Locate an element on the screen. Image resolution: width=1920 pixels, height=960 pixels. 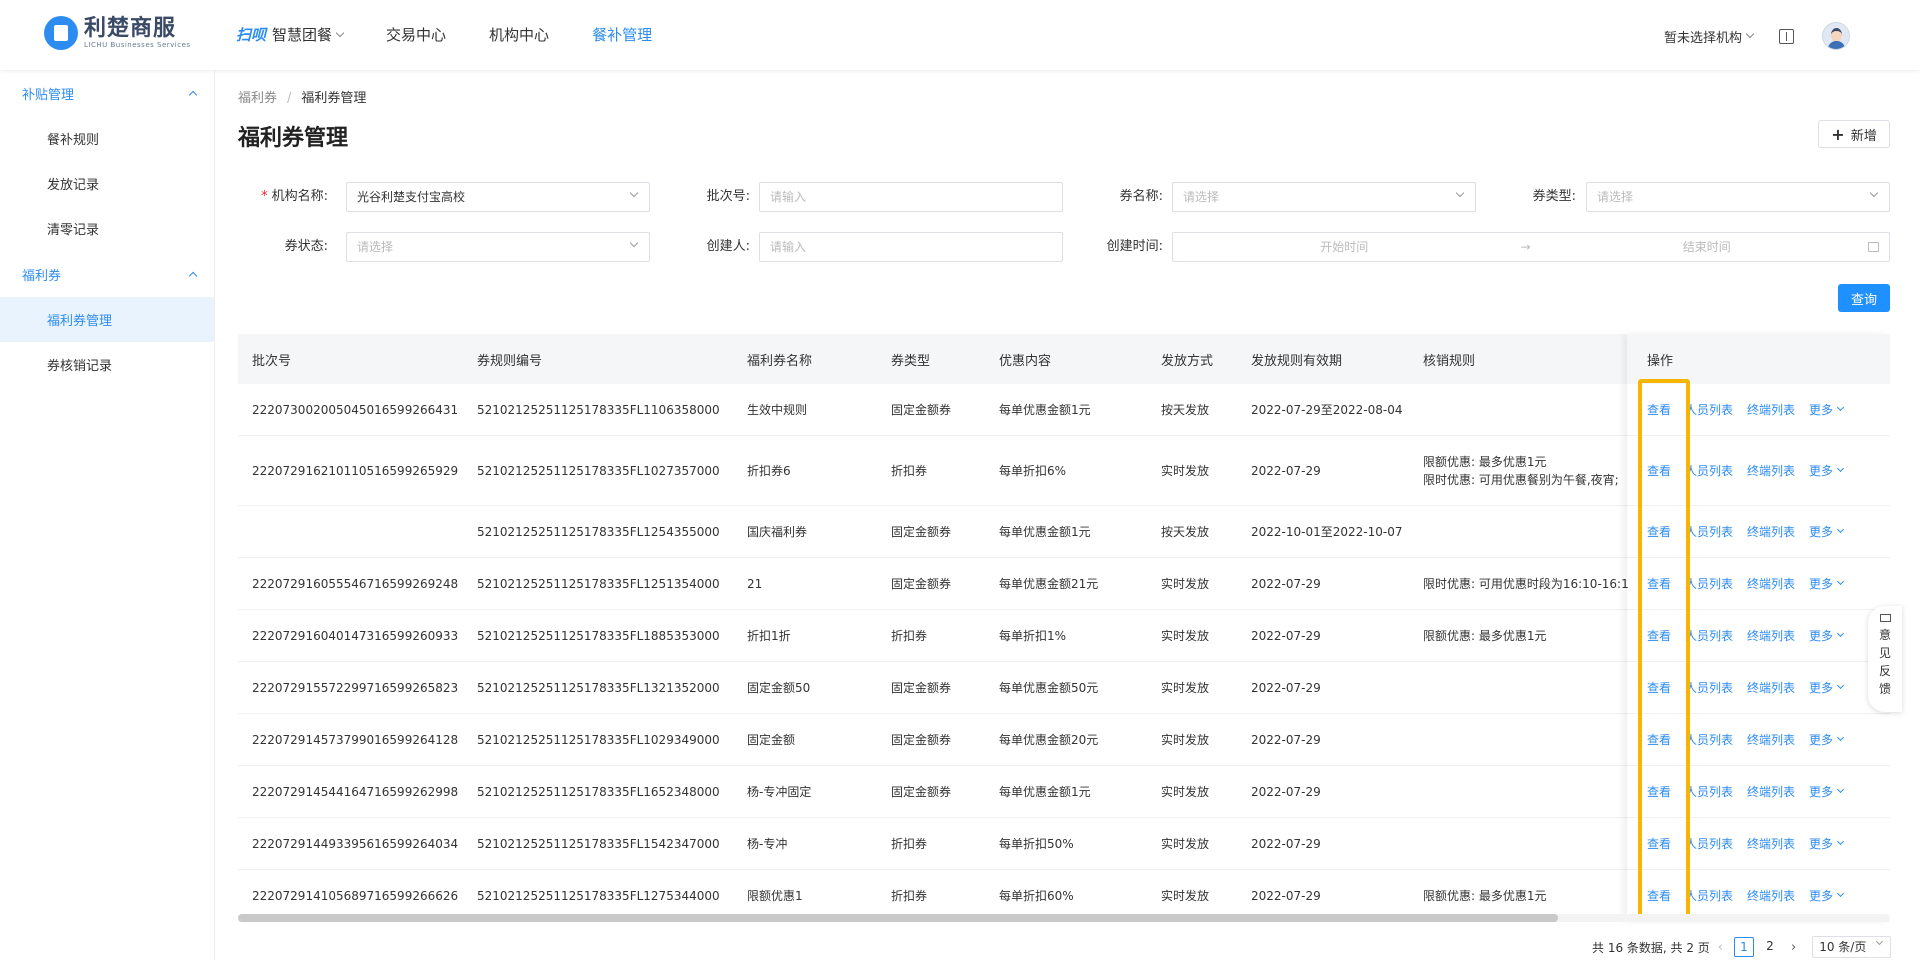
chevron-up-icon is located at coordinates (193, 94).